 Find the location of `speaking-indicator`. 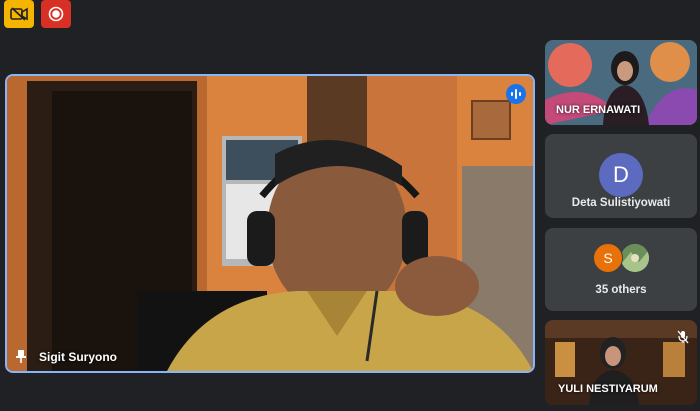

speaking-indicator is located at coordinates (516, 94).